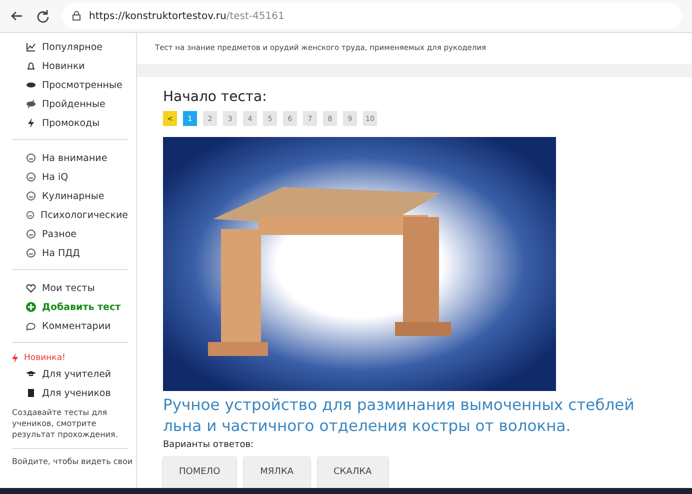  Describe the element at coordinates (255, 16) in the screenshot. I see `url-path: /test-45161` at that location.